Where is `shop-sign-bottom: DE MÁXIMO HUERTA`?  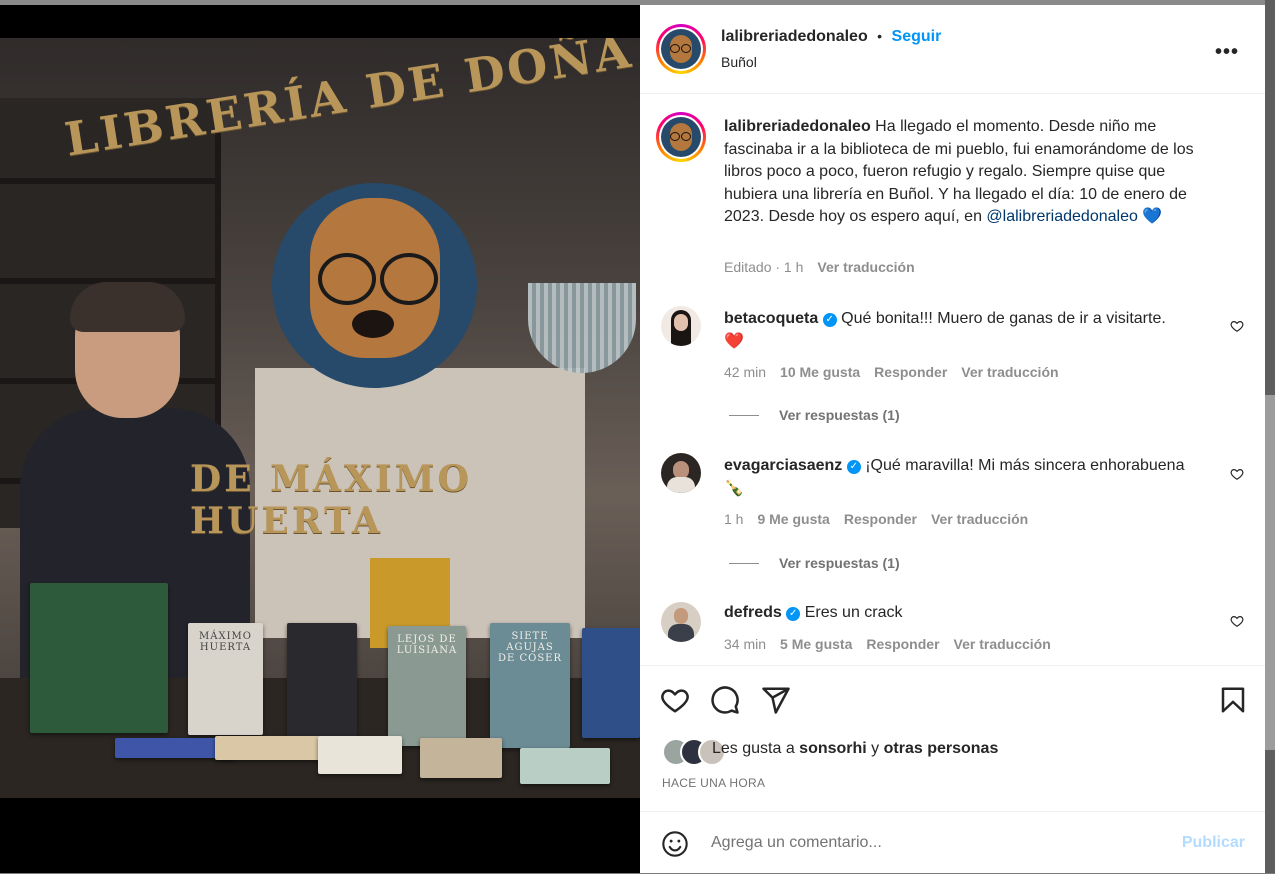 shop-sign-bottom: DE MÁXIMO HUERTA is located at coordinates (331, 500).